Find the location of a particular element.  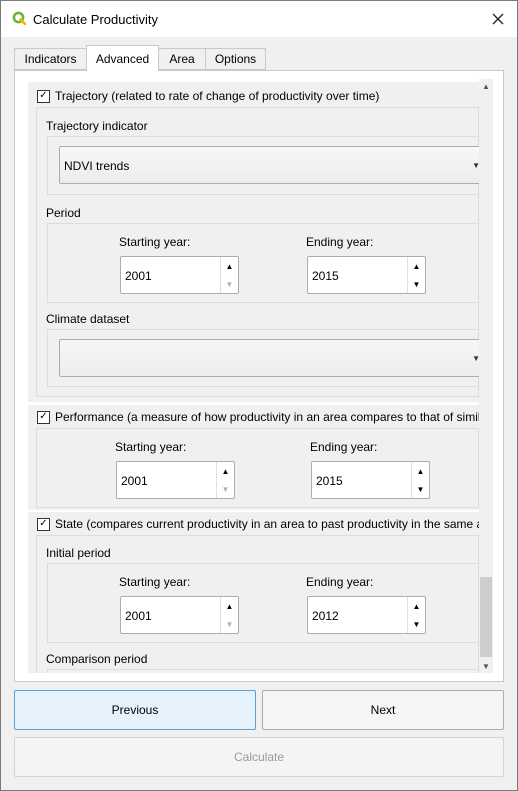

tab-label: Advanced is located at coordinates (122, 58).